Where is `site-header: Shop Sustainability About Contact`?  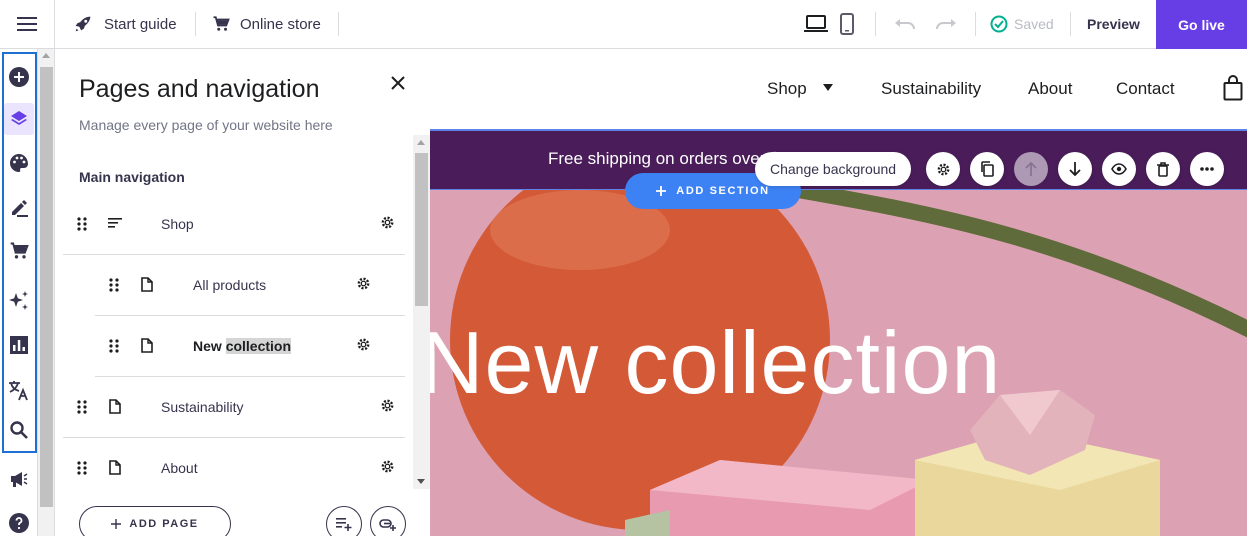
site-header: Shop Sustainability About Contact is located at coordinates (838, 89).